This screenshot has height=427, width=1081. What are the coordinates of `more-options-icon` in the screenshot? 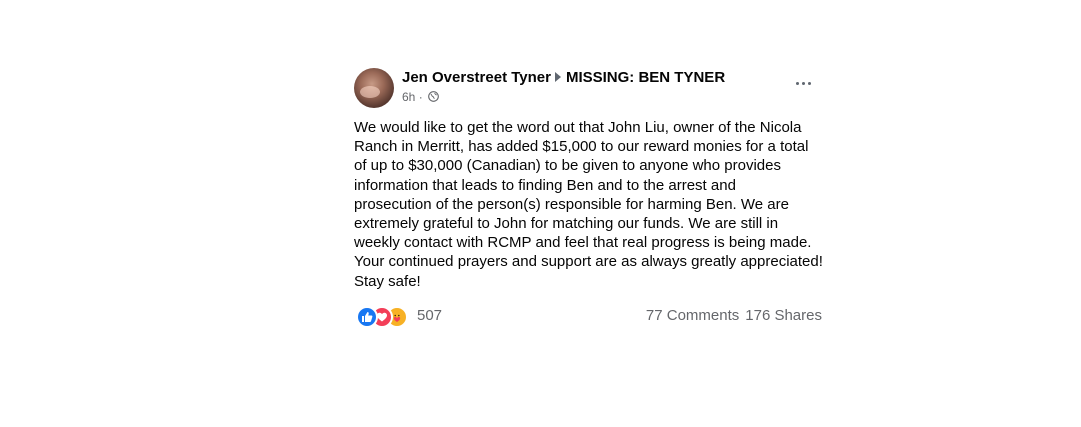 It's located at (804, 83).